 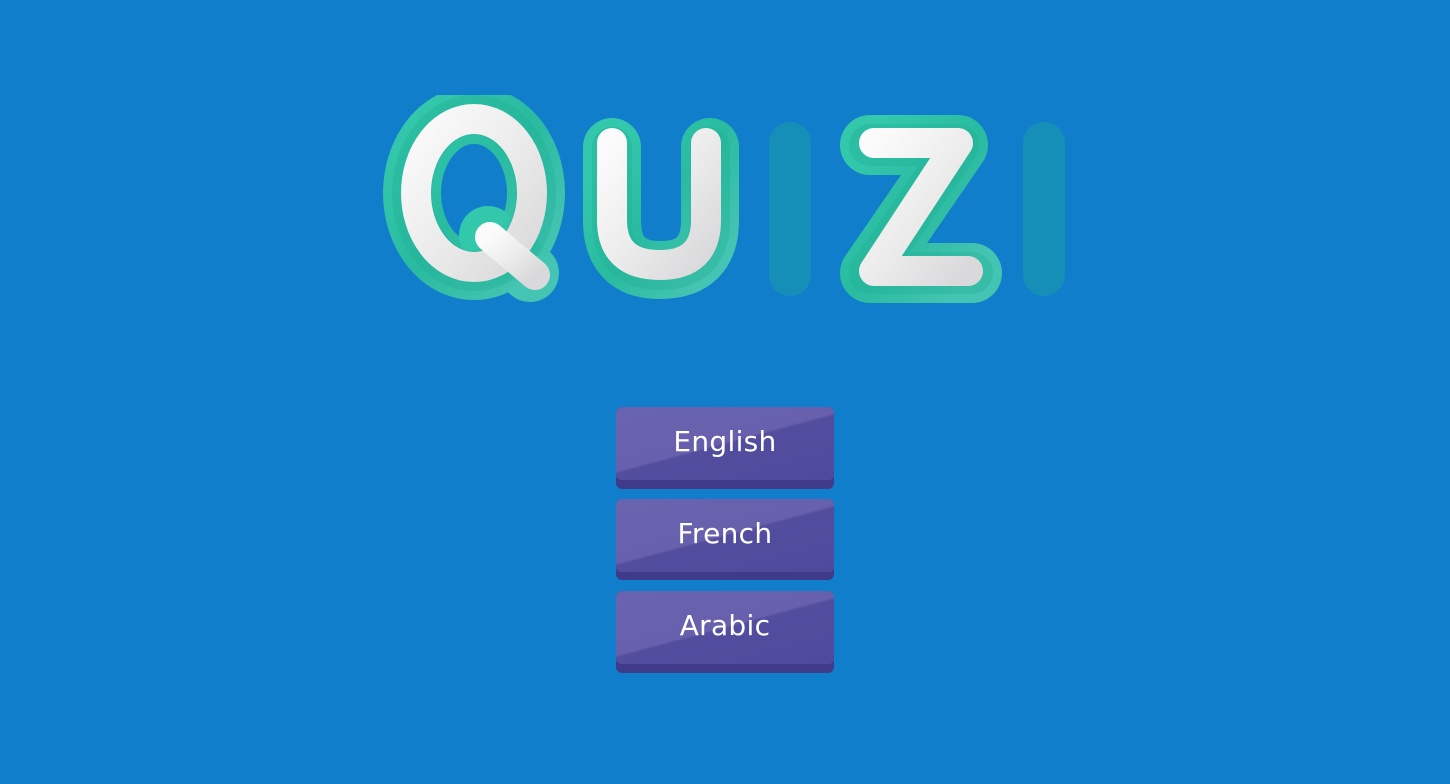 What do you see at coordinates (725, 533) in the screenshot?
I see `french-button-label: French` at bounding box center [725, 533].